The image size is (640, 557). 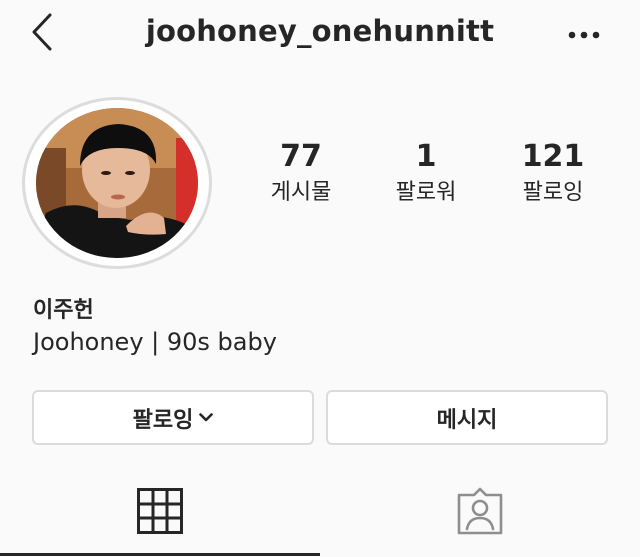 What do you see at coordinates (480, 511) in the screenshot?
I see `tagged-person-icon` at bounding box center [480, 511].